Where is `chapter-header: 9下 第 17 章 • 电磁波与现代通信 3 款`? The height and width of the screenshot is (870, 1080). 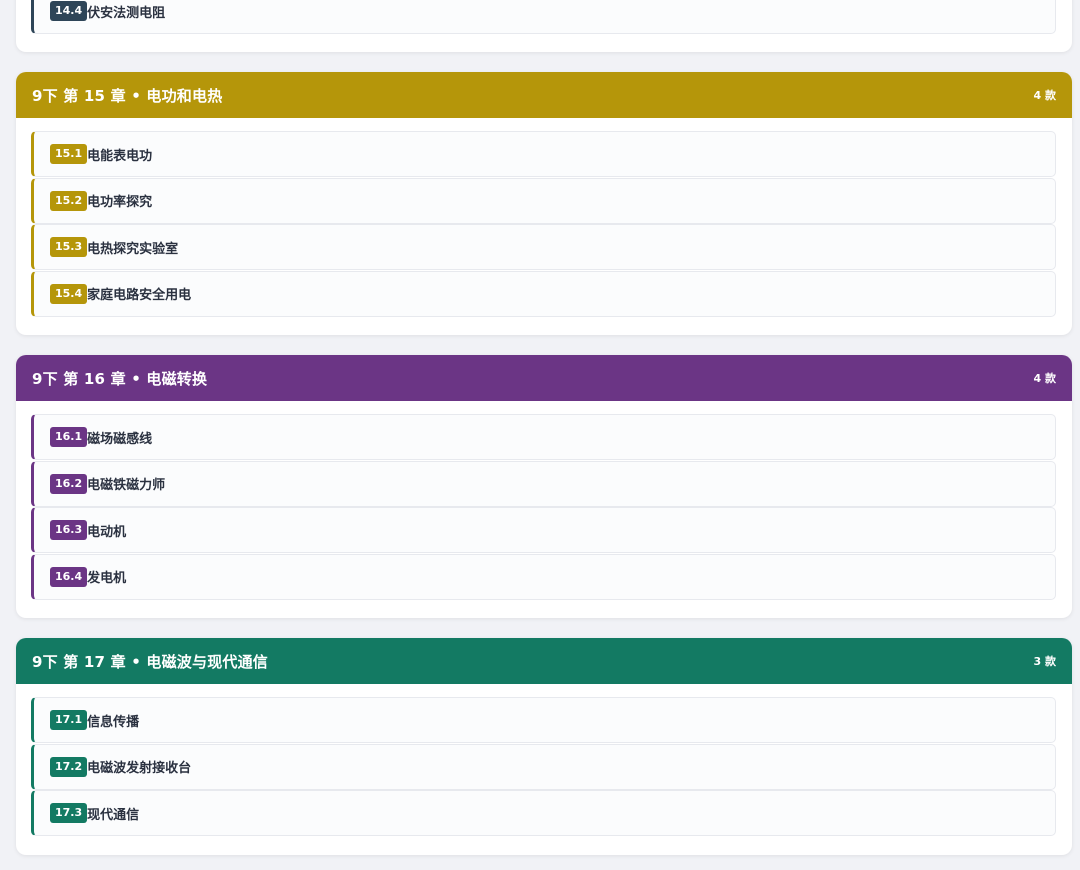 chapter-header: 9下 第 17 章 • 电磁波与现代通信 3 款 is located at coordinates (544, 661).